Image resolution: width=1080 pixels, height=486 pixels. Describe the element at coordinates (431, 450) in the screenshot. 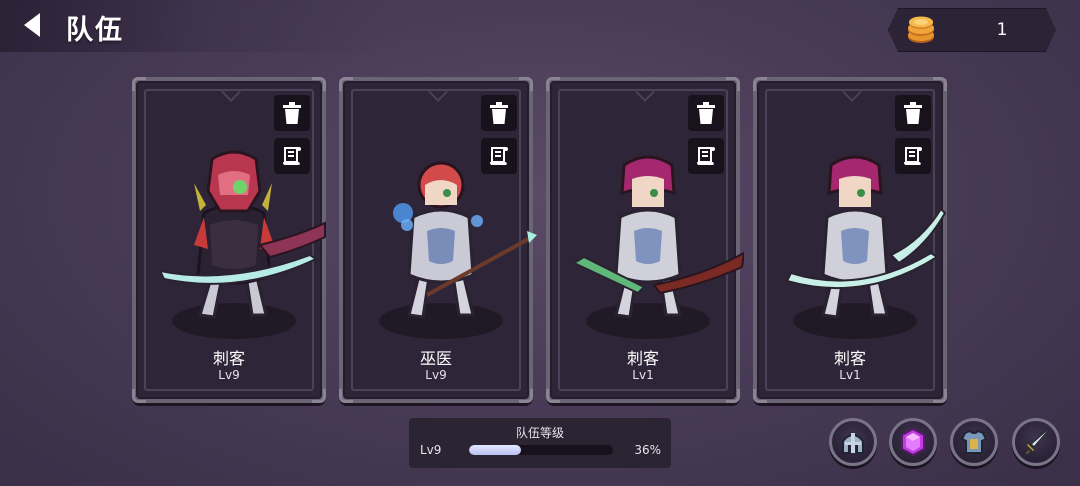

I see `team-level-value: Lv9` at that location.